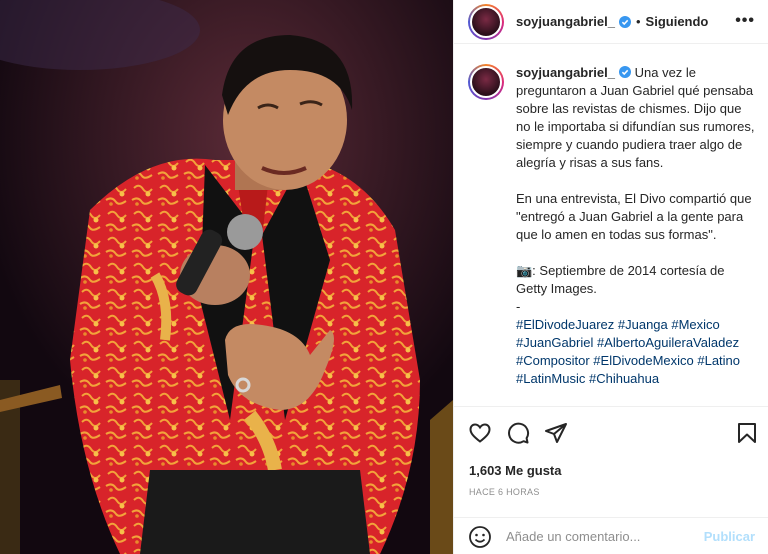 The width and height of the screenshot is (768, 554). What do you see at coordinates (556, 433) in the screenshot?
I see `share-icon` at bounding box center [556, 433].